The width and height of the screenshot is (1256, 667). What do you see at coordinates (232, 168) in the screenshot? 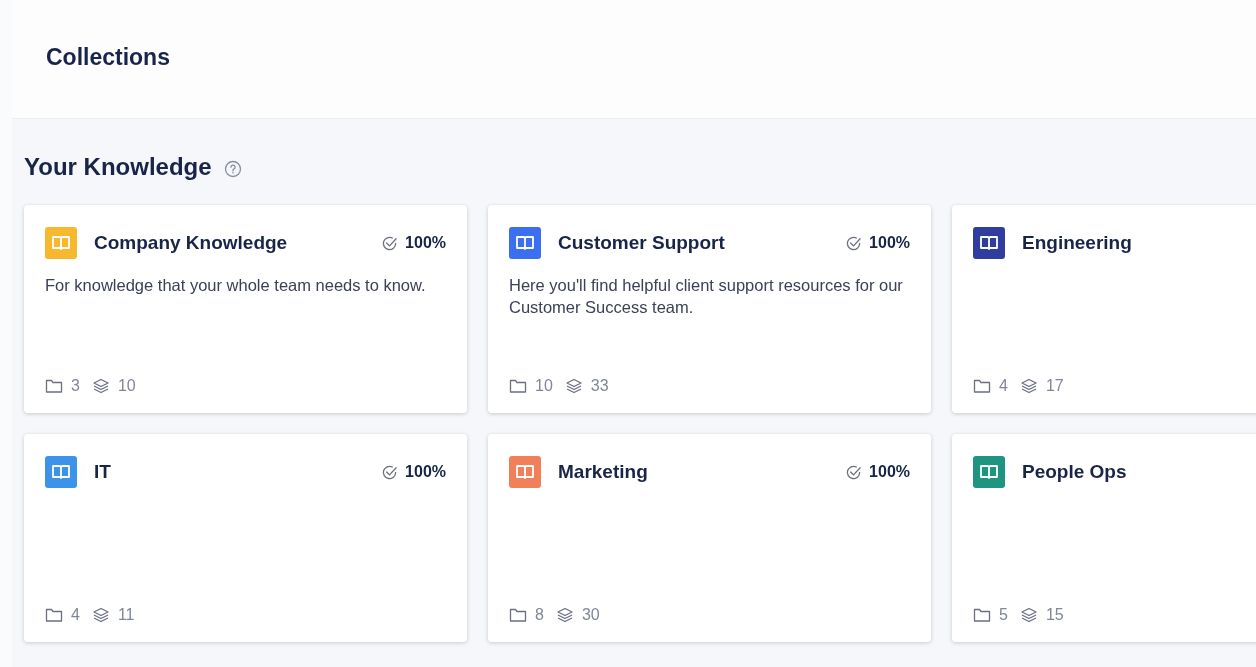
I see `help-icon` at bounding box center [232, 168].